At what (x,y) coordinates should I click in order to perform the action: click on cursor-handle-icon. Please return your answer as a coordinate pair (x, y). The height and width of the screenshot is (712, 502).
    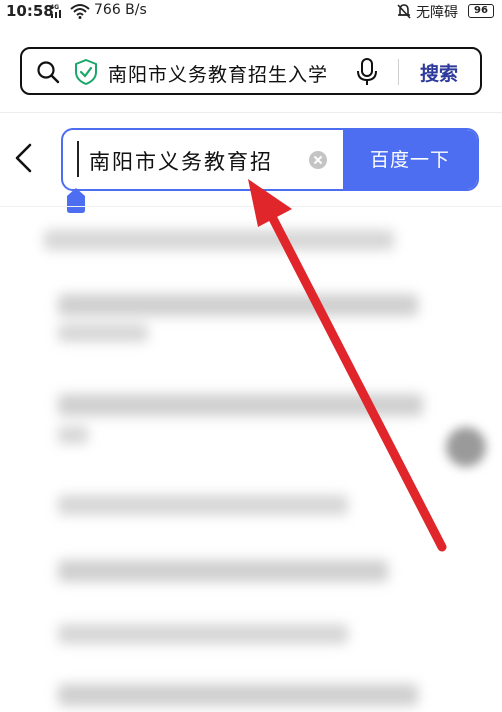
    Looking at the image, I should click on (76, 201).